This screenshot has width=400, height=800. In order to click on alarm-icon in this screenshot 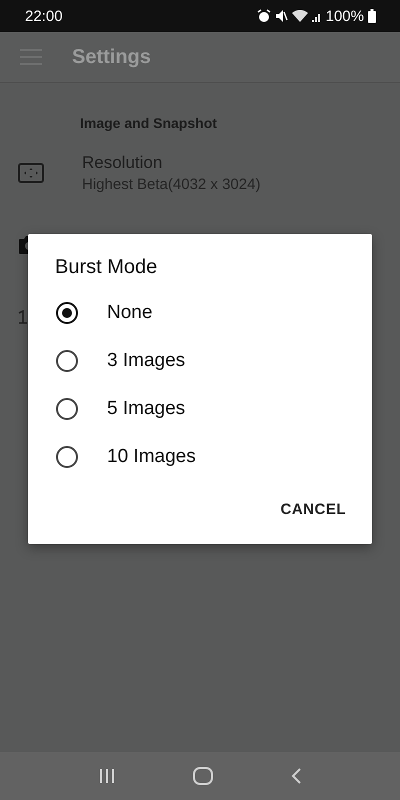, I will do `click(263, 16)`.